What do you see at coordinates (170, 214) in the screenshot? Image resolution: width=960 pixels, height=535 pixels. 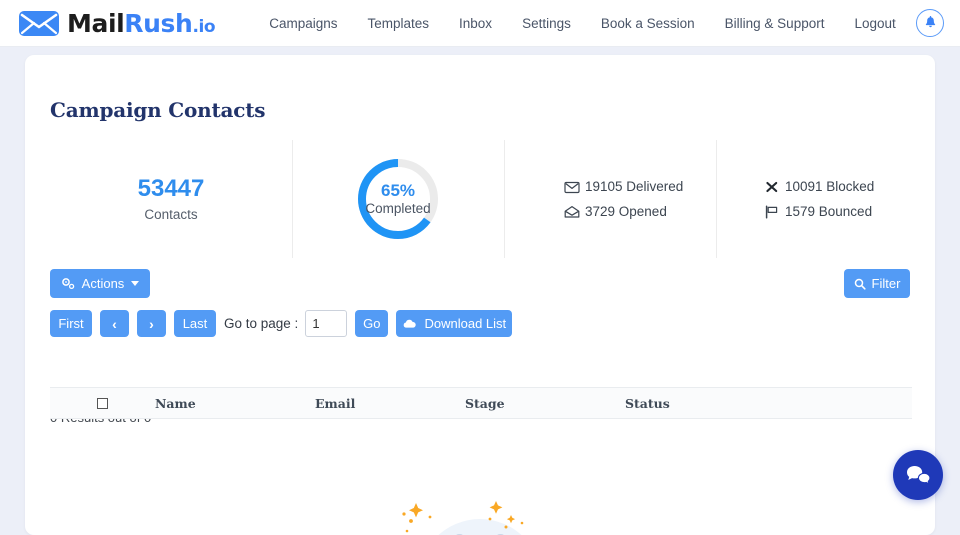 I see `contacts-label: Contacts` at bounding box center [170, 214].